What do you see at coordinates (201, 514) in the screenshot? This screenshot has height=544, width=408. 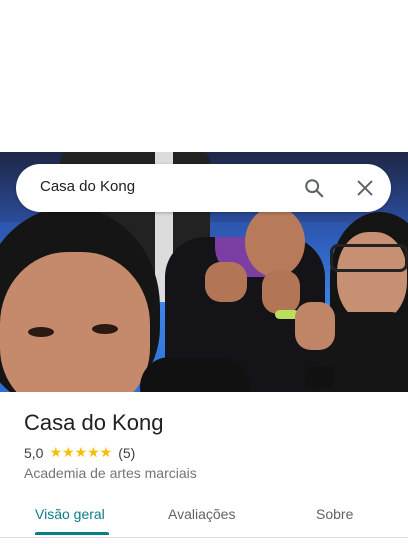 I see `tab-reviews: Avaliações` at bounding box center [201, 514].